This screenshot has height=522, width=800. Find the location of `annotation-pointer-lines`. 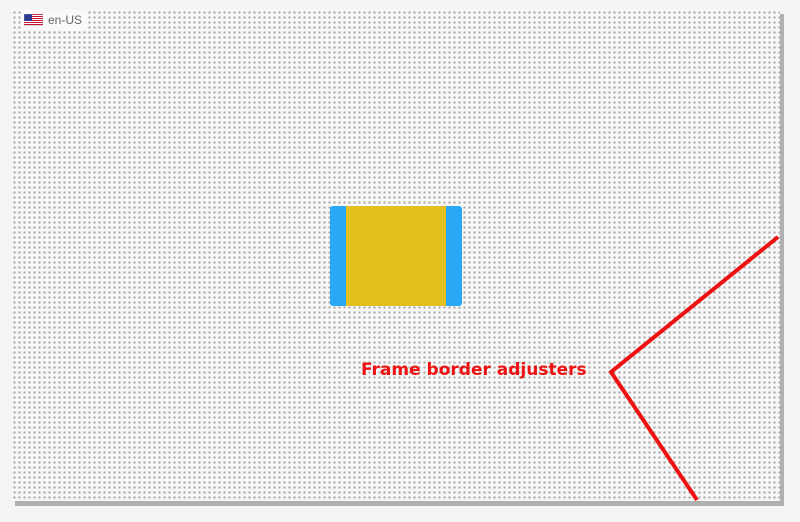

annotation-pointer-lines is located at coordinates (694, 368).